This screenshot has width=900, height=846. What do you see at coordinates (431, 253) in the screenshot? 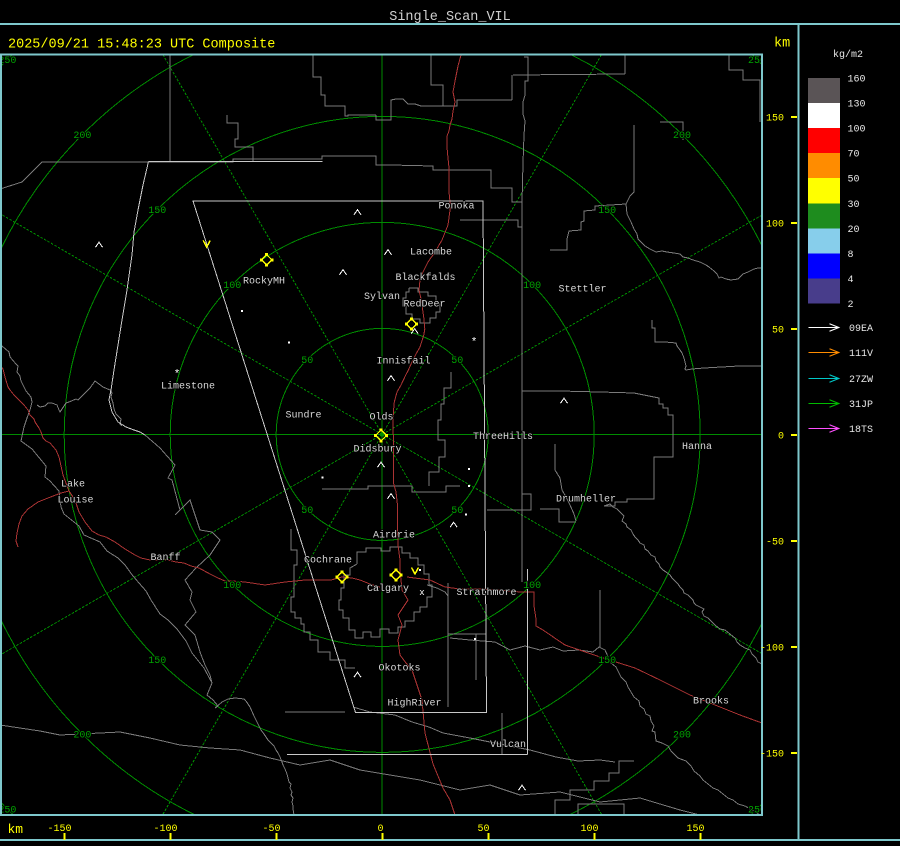
I see `svg-text: Lacombe` at bounding box center [431, 253].